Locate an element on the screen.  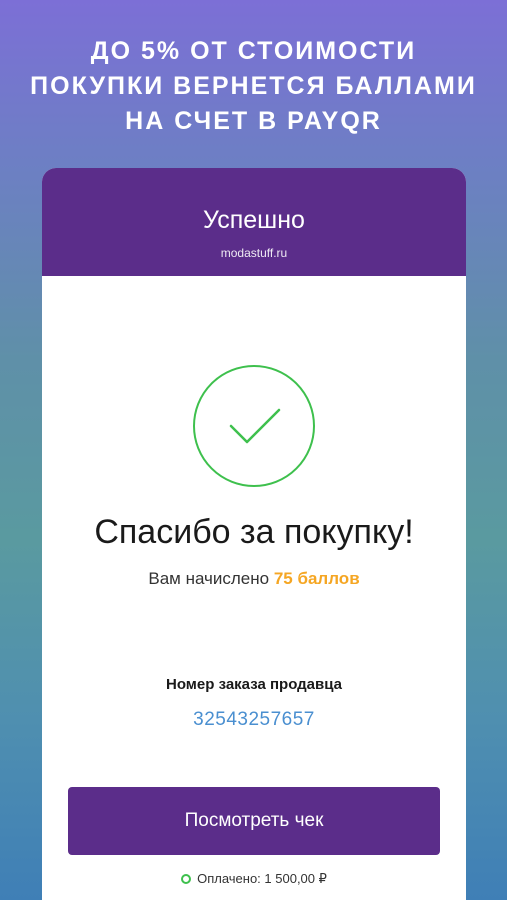
checkmark-circle-icon is located at coordinates (254, 426).